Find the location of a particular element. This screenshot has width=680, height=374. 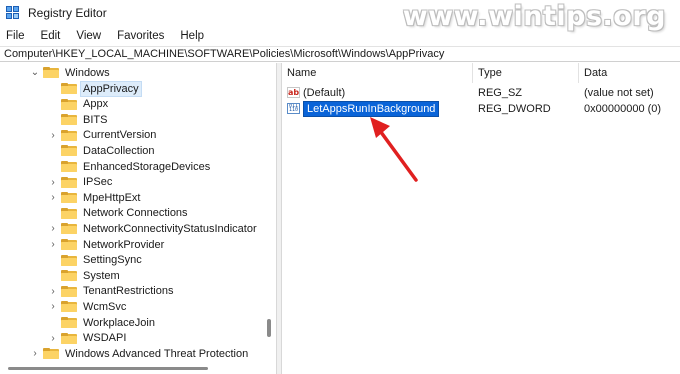

tree-item-tenantrestrictions: › TenantRestrictions is located at coordinates (112, 291).